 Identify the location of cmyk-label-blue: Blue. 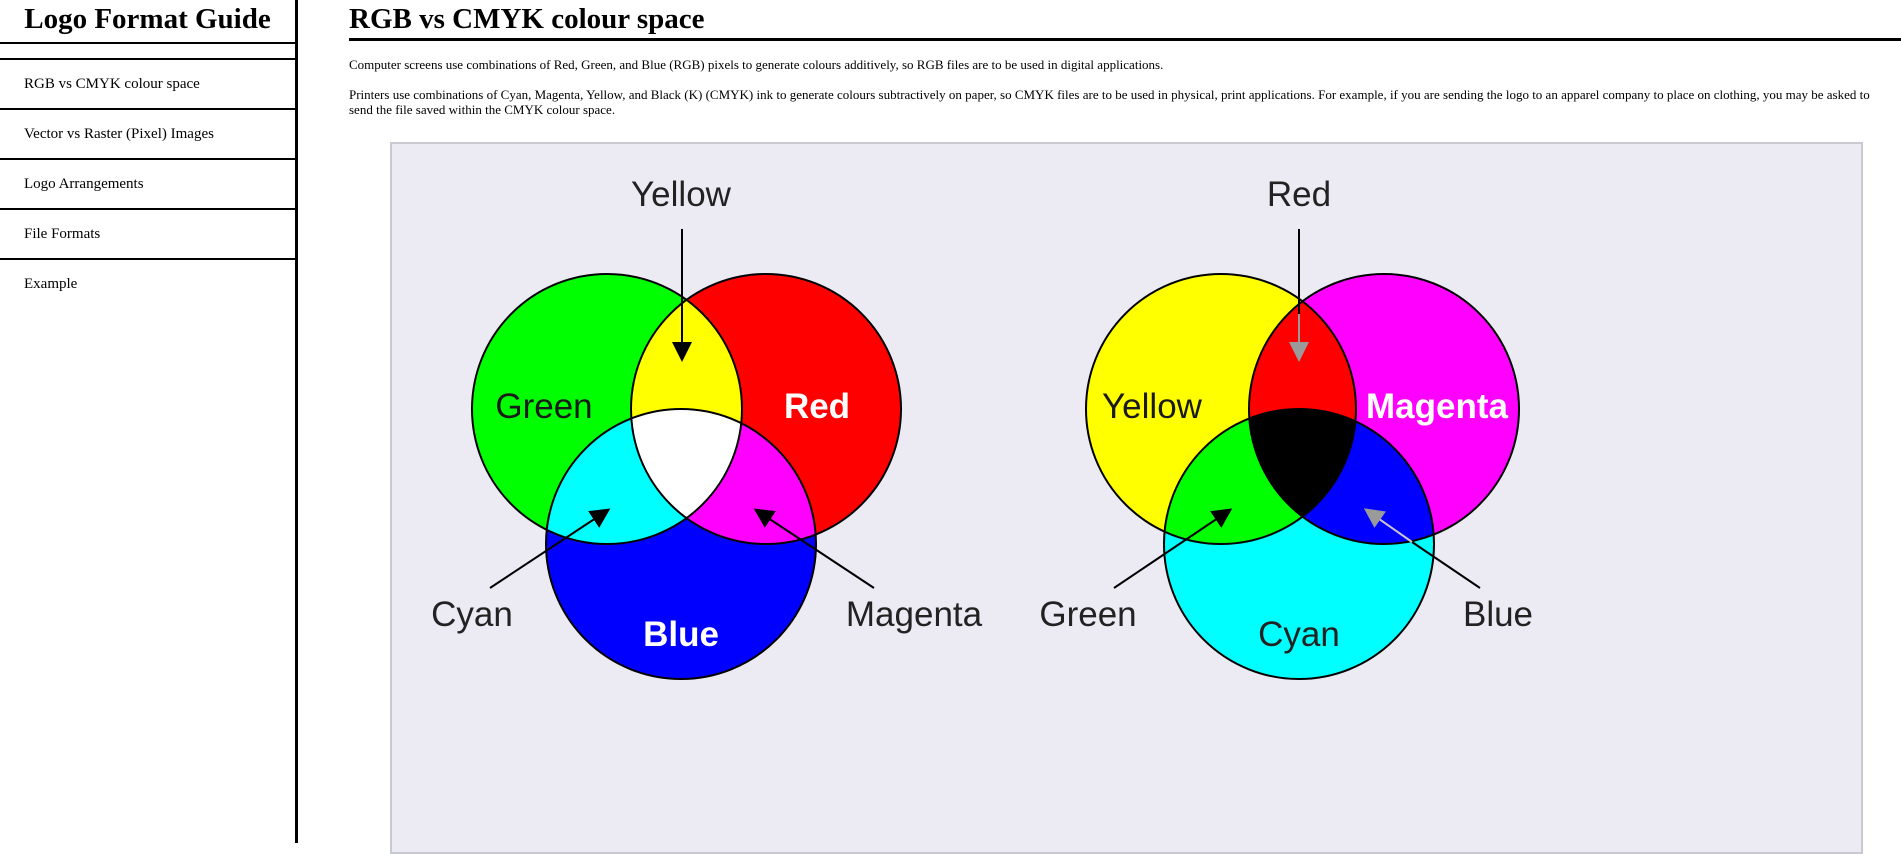
(1498, 614).